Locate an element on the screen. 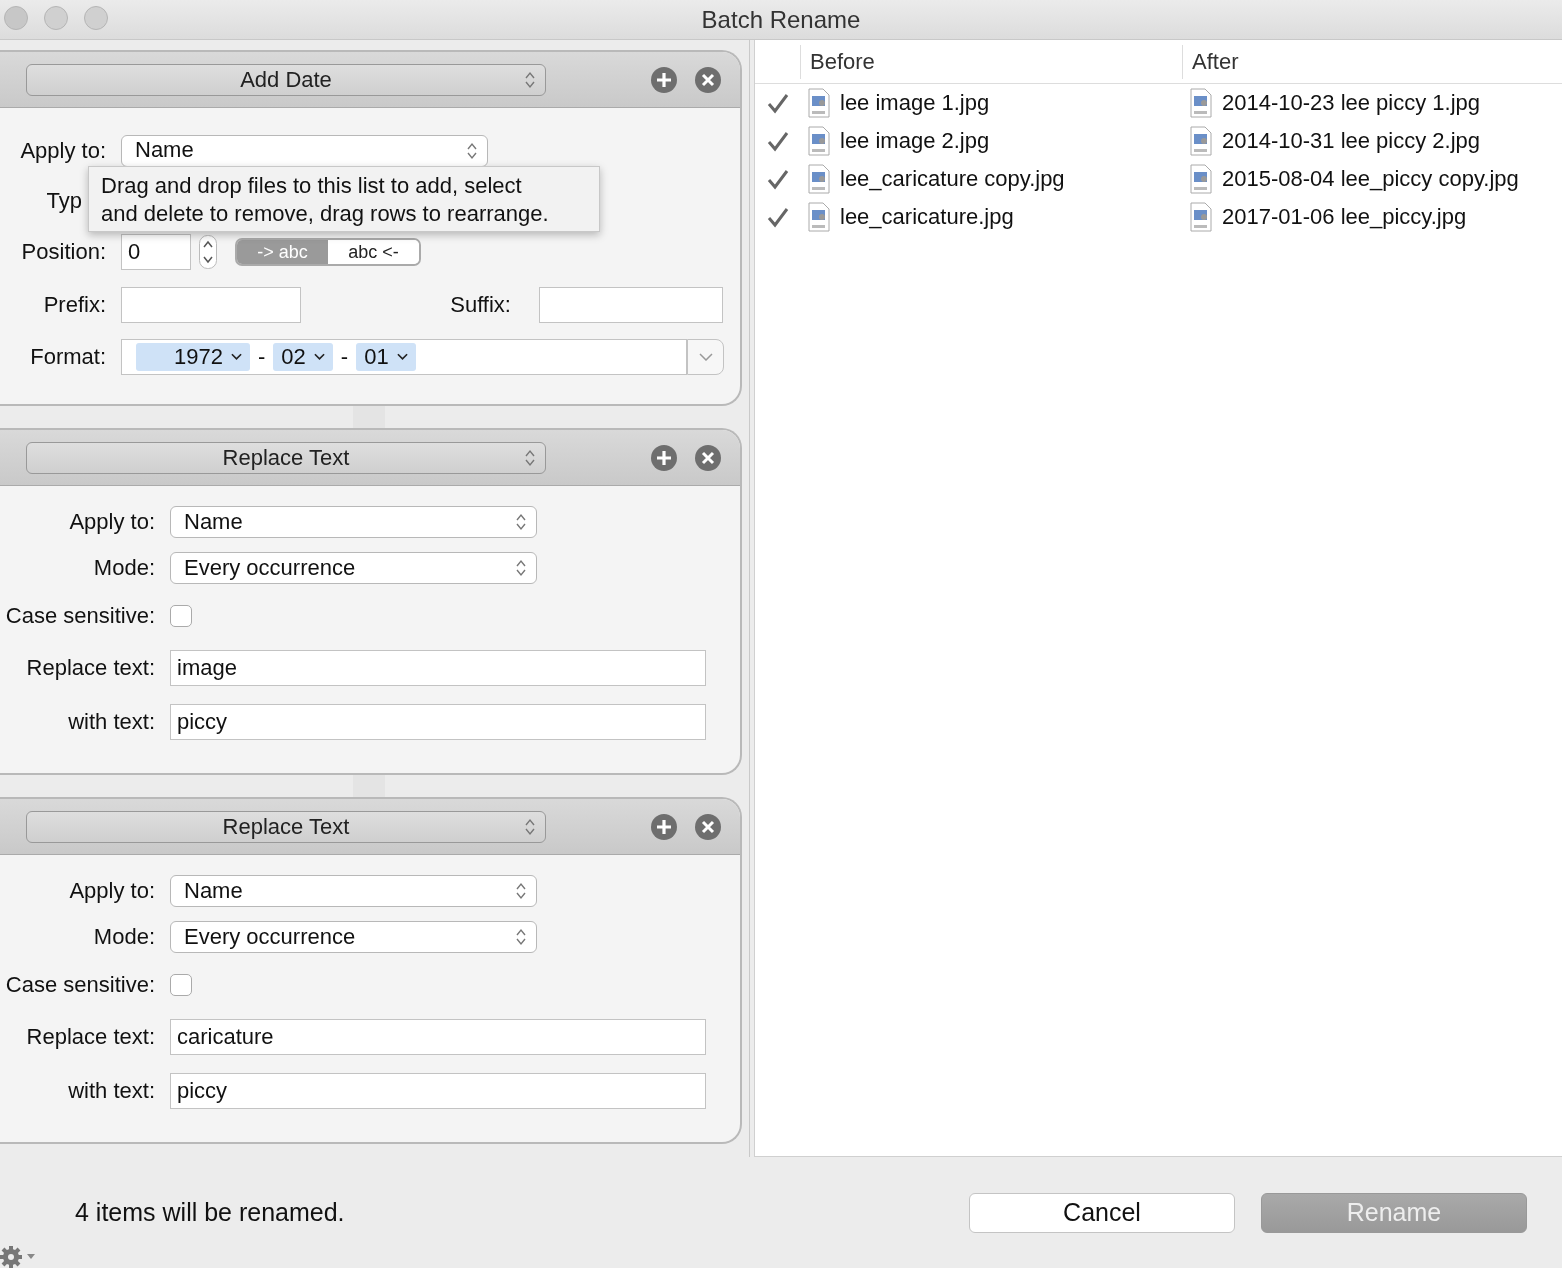 The image size is (1562, 1268). settings-icon is located at coordinates (19, 1256).